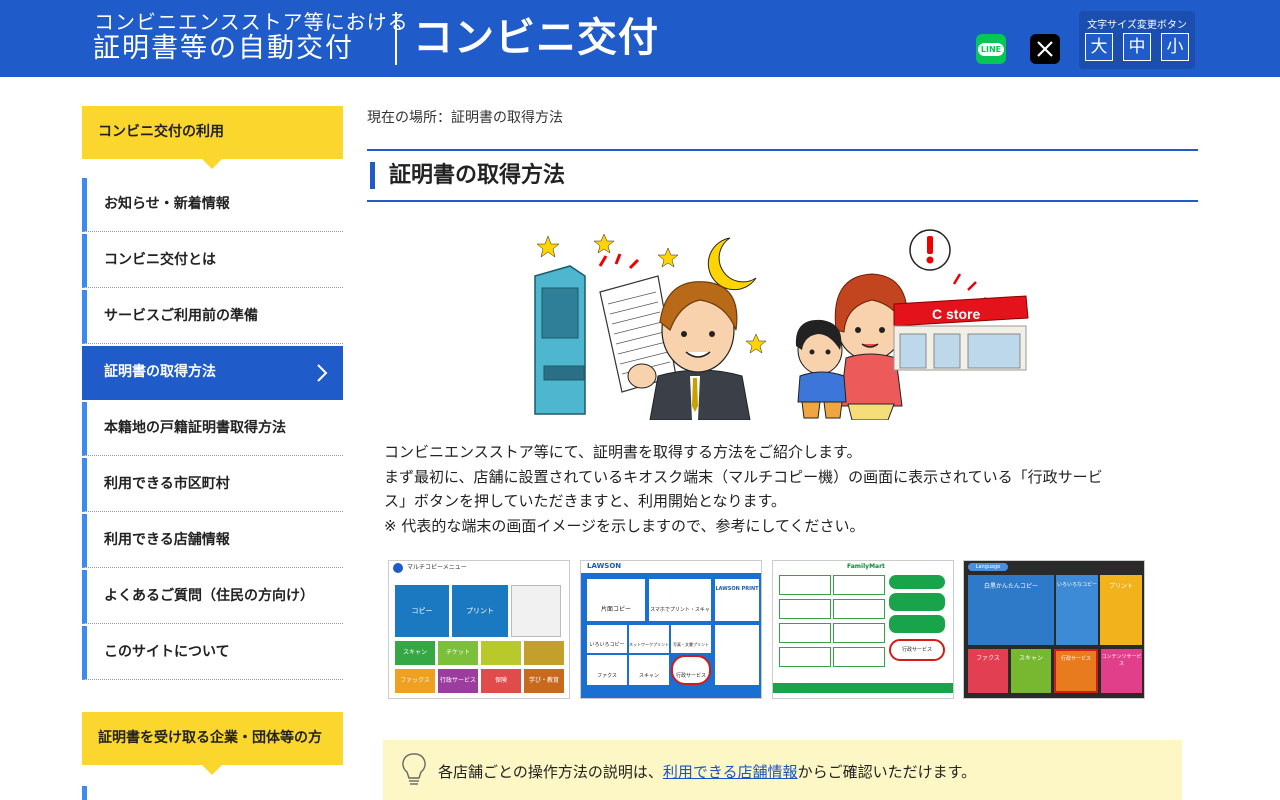  I want to click on sidebar-item-preparation: サービスご利用前の準備, so click(212, 317).